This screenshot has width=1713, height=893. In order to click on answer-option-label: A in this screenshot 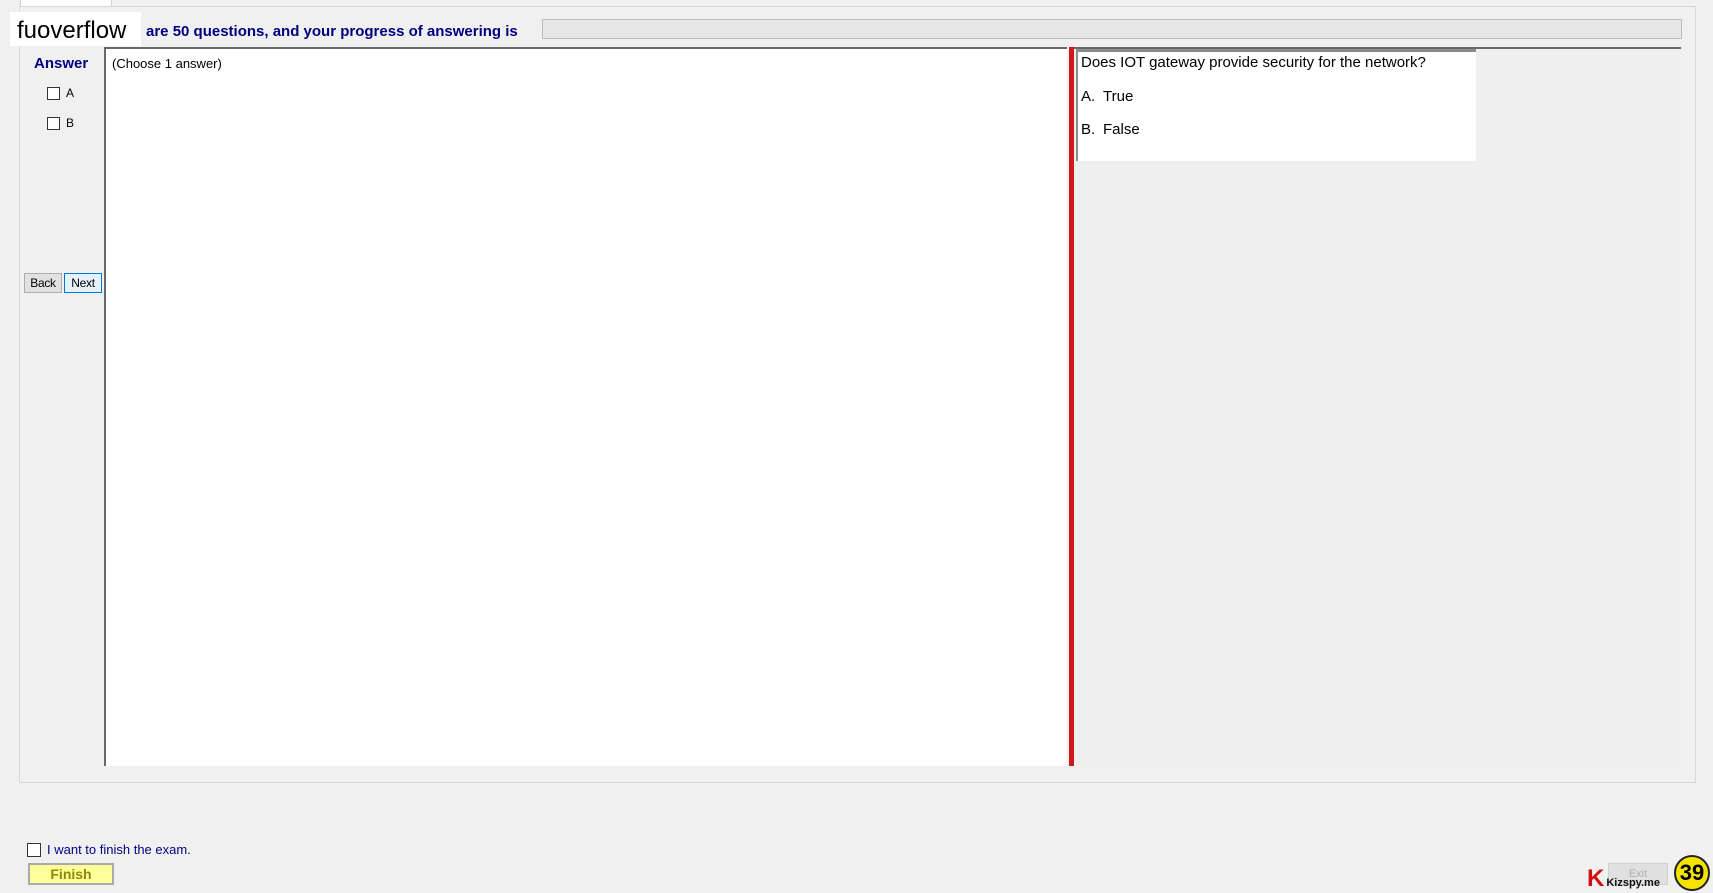, I will do `click(70, 93)`.